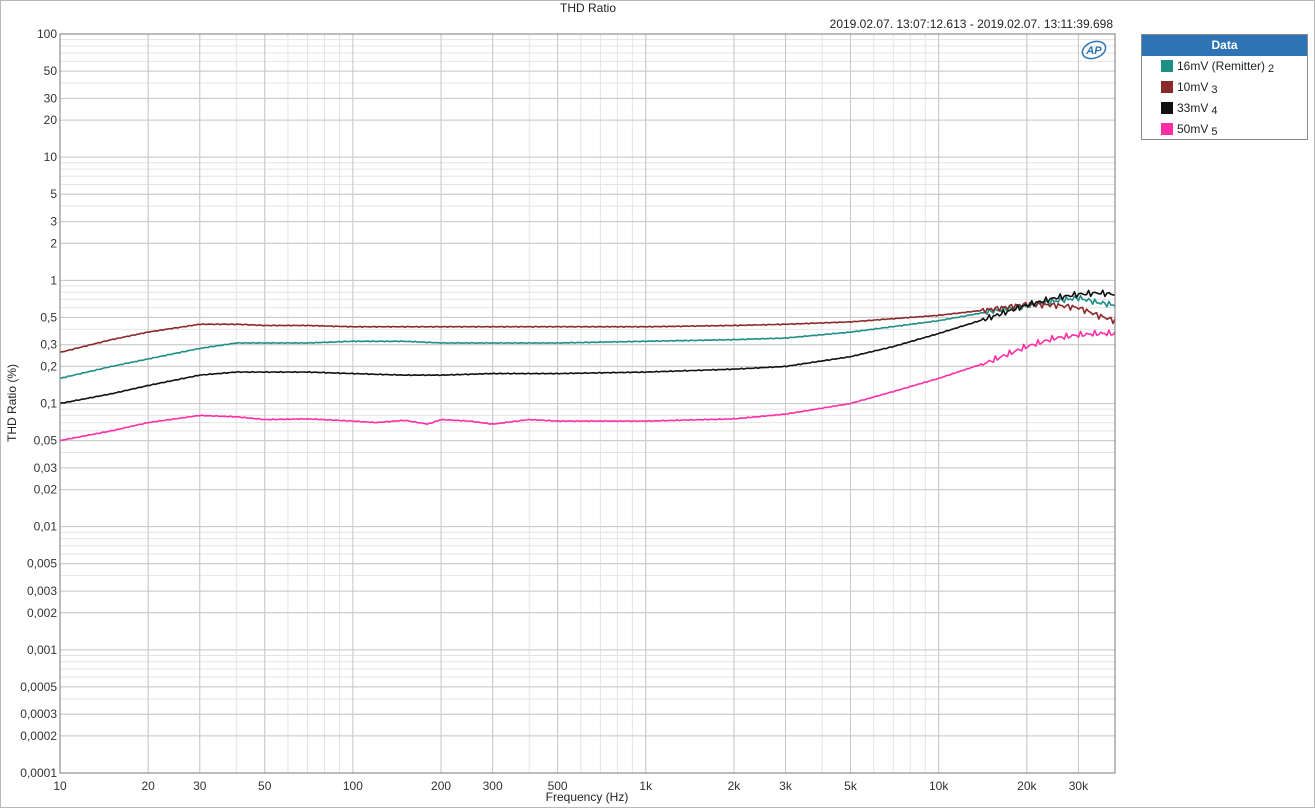  I want to click on y-tick-label: 2, so click(53, 243).